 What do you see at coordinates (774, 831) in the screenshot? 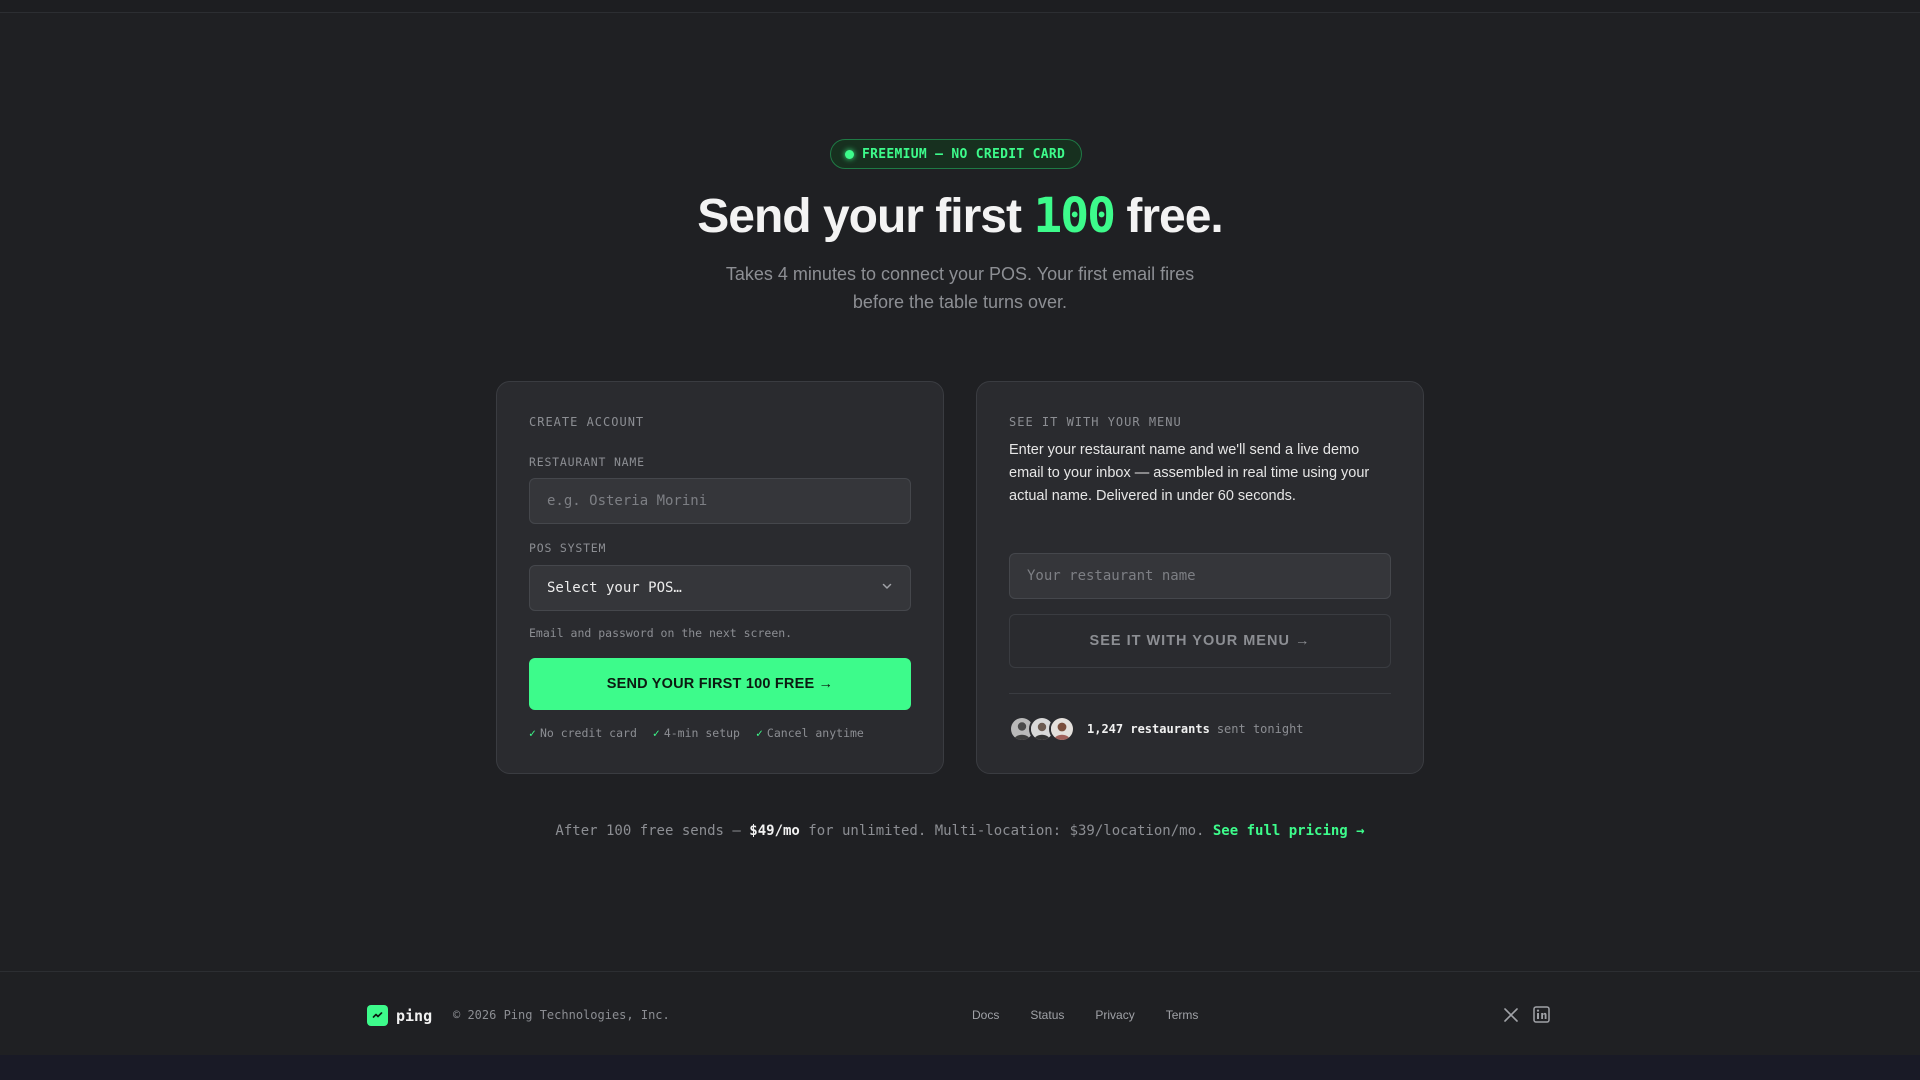
I see `pricing-price: $49/mo` at bounding box center [774, 831].